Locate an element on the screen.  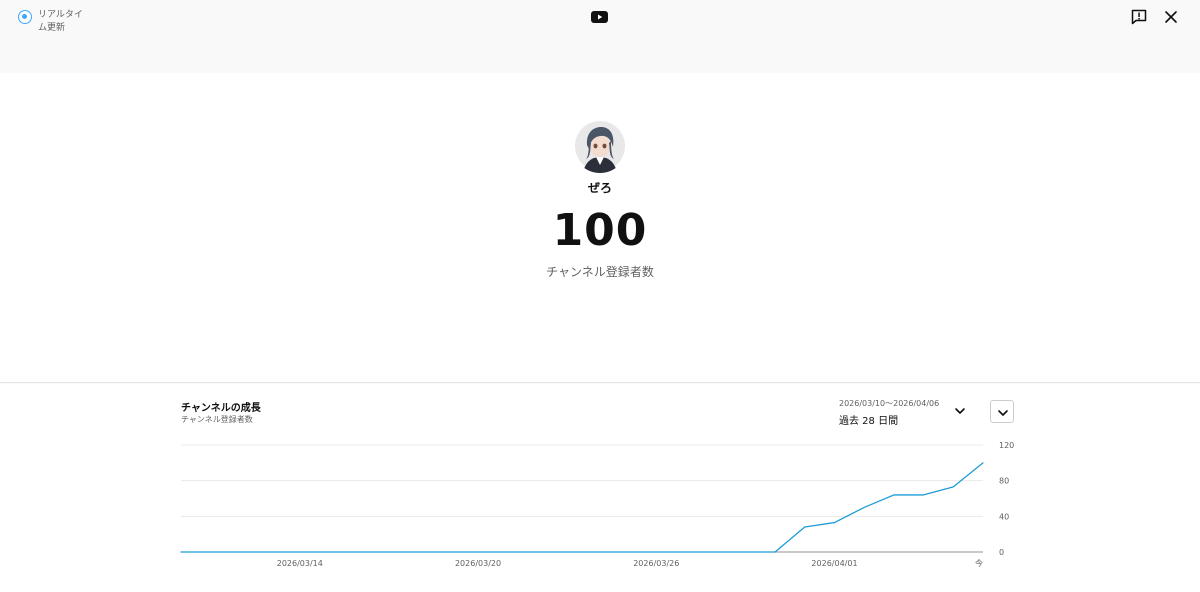
x-tick-label: 2026/03/26 is located at coordinates (656, 563).